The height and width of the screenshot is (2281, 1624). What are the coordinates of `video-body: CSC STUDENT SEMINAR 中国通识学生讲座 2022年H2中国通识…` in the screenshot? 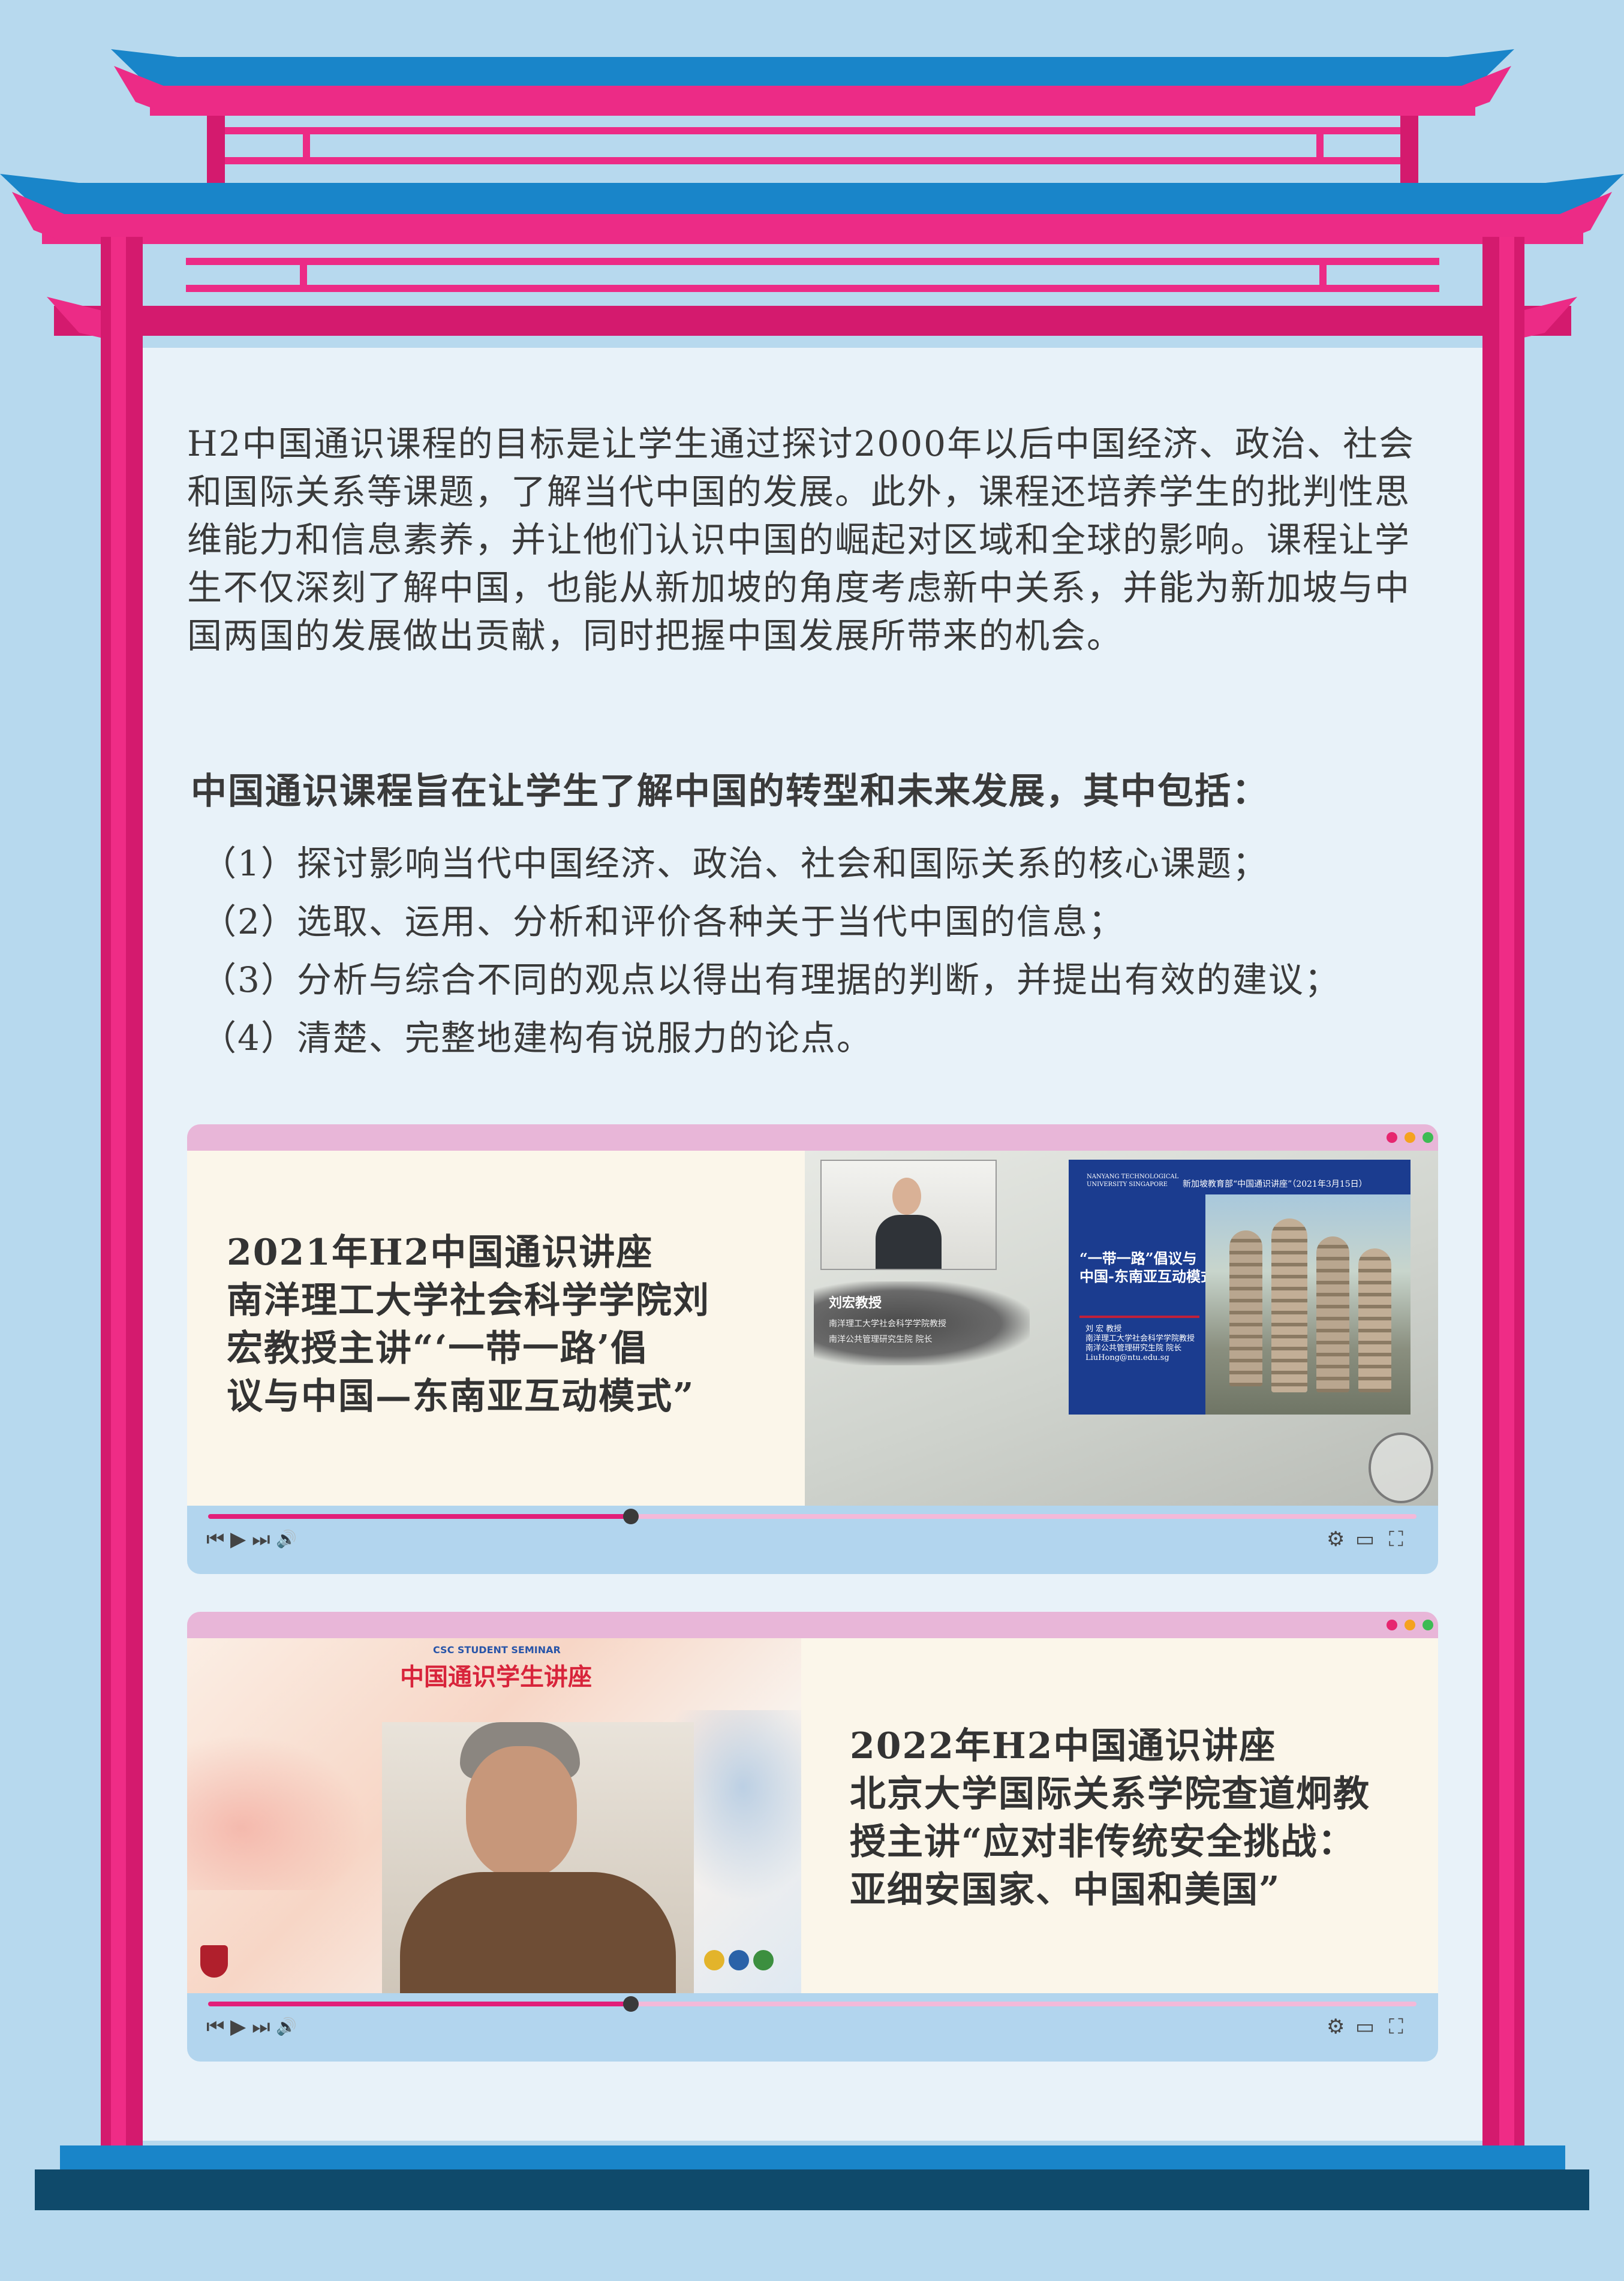 It's located at (812, 1816).